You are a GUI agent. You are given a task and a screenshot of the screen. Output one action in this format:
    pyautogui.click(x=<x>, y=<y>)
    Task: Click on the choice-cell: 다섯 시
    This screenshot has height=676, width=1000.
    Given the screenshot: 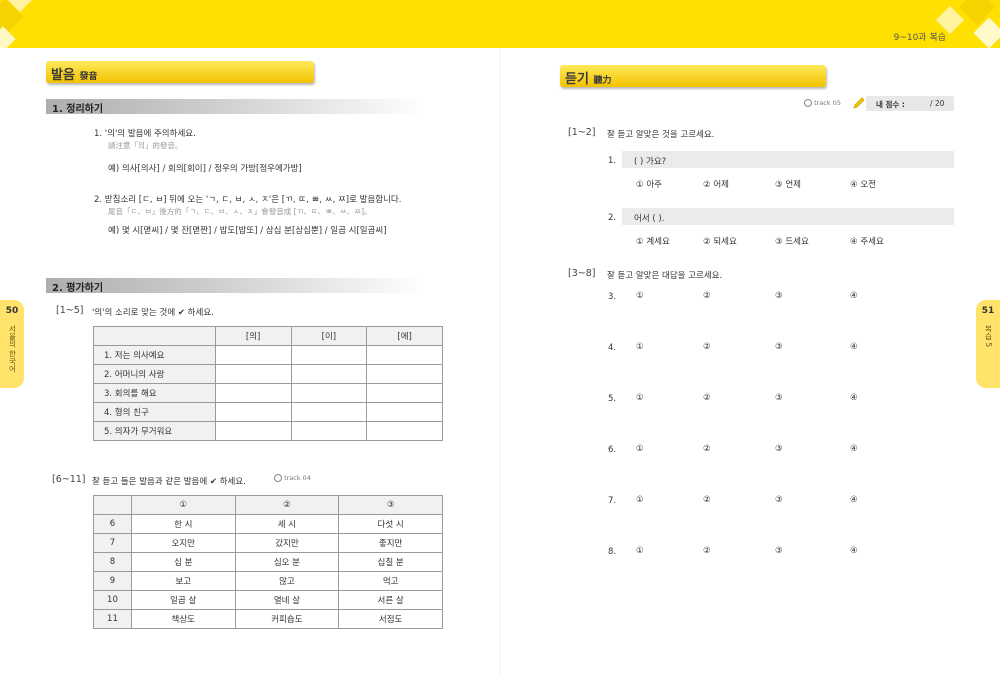 What is the action you would take?
    pyautogui.click(x=390, y=524)
    